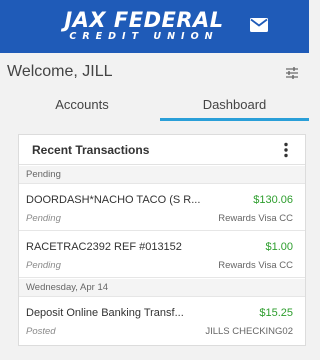 The height and width of the screenshot is (360, 320). I want to click on app-header: JAX FEDERAL CREDIT UNION, so click(154, 26).